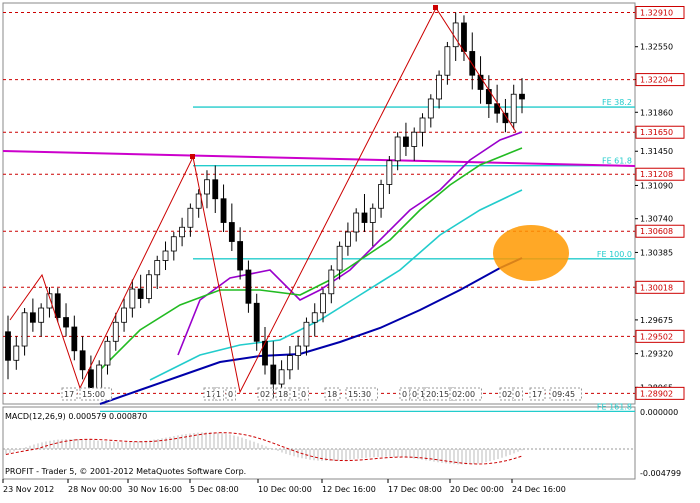 Image resolution: width=700 pixels, height=503 pixels. I want to click on price-tag: 1.31208, so click(656, 174).